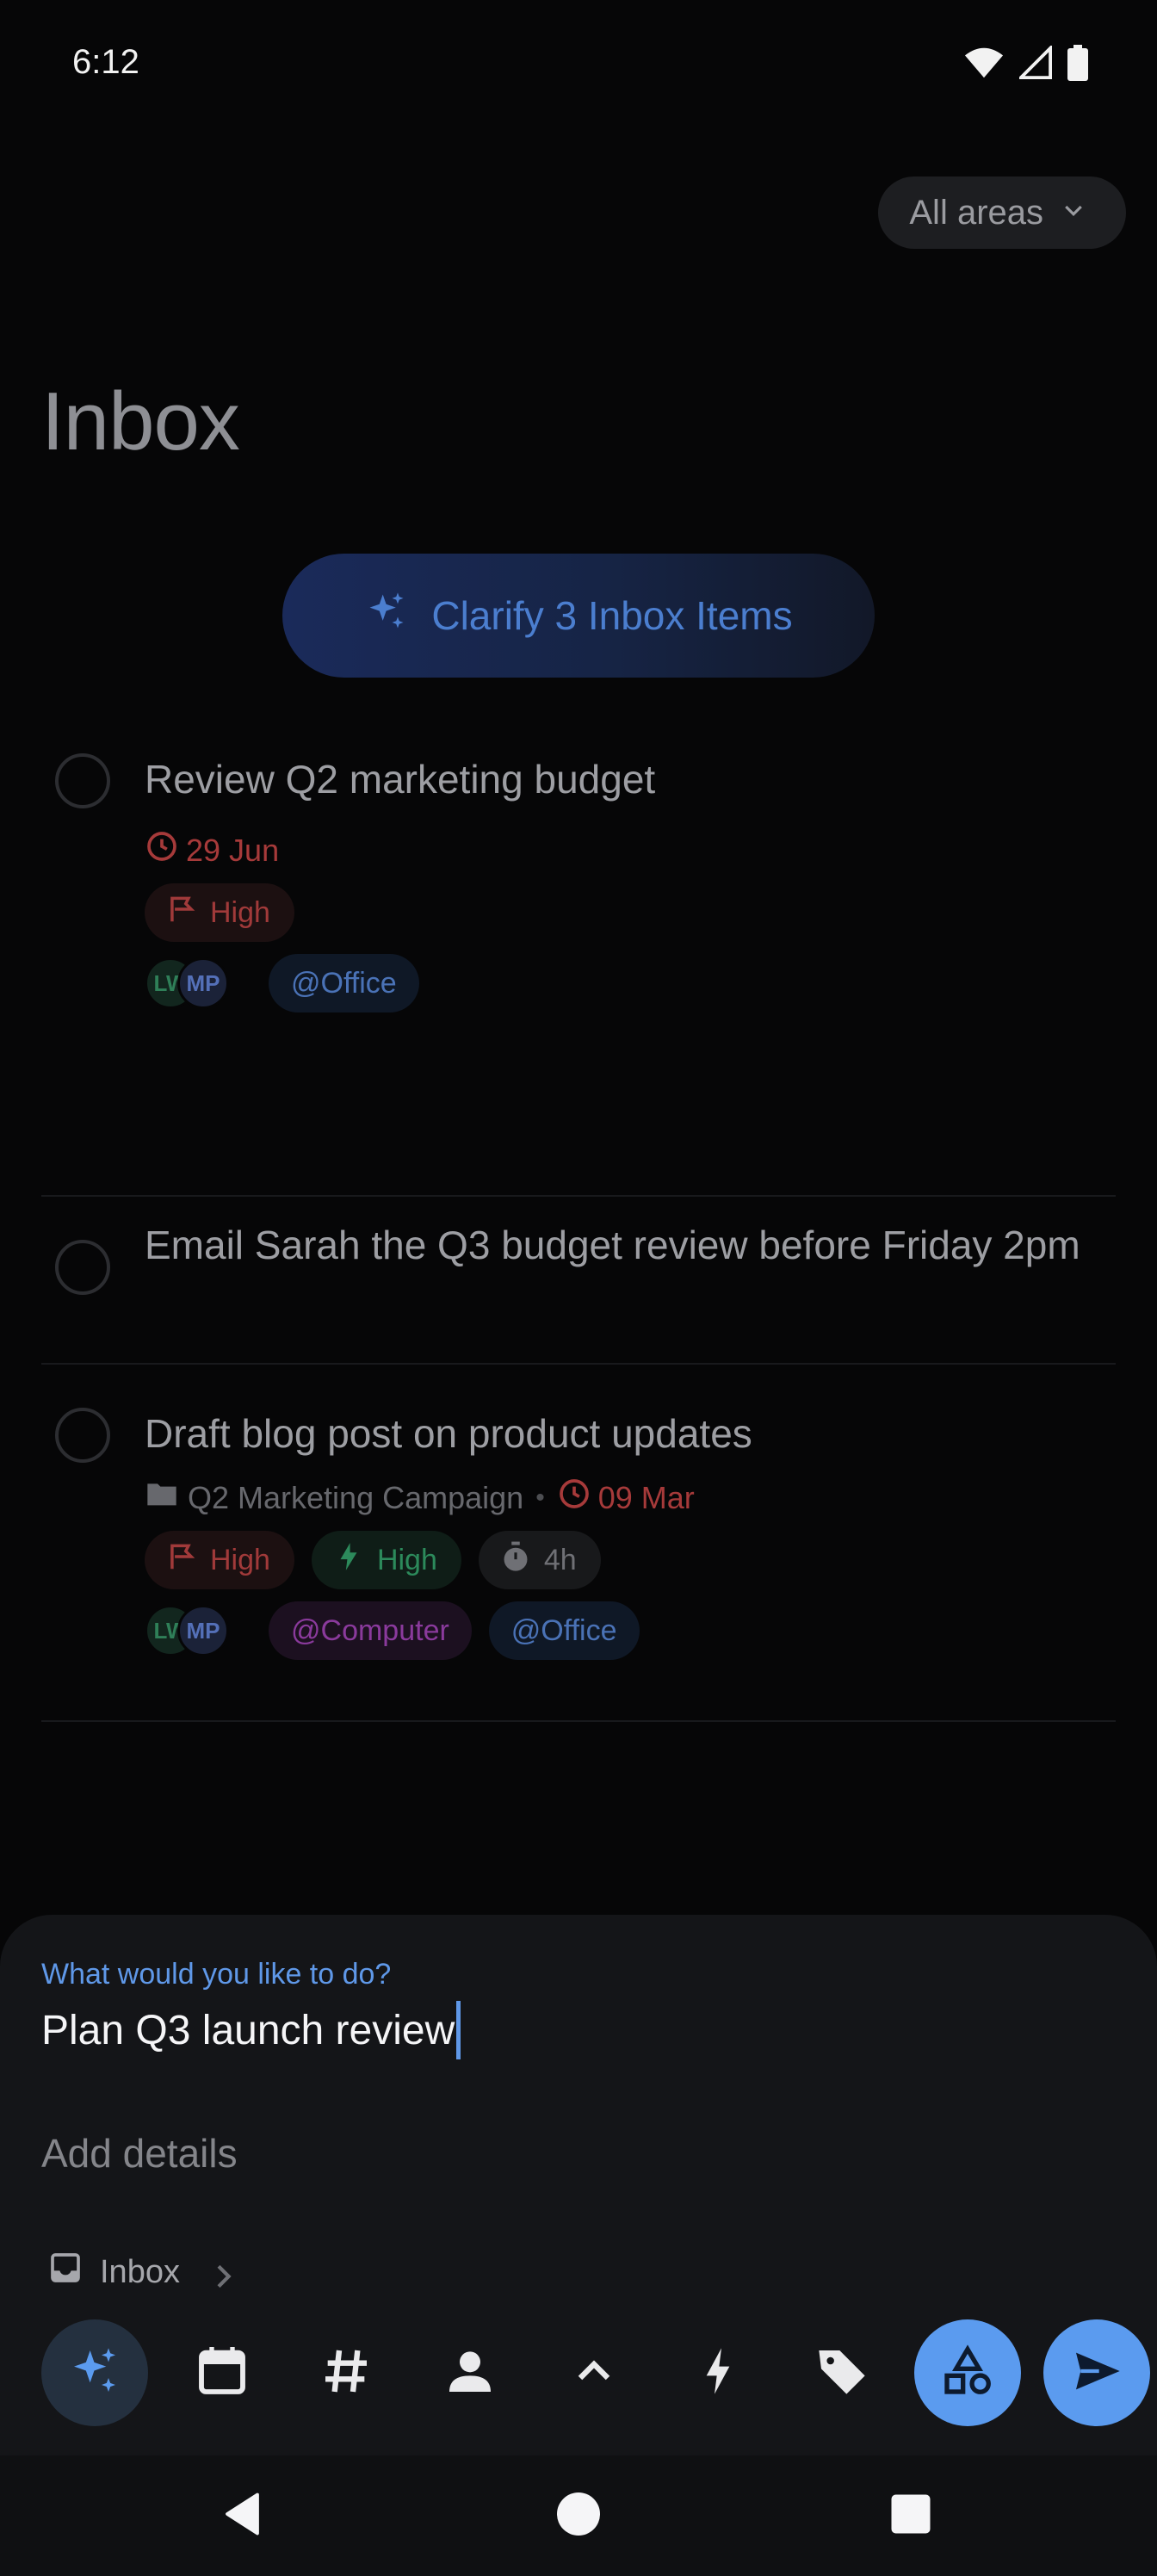 The image size is (1157, 2576). What do you see at coordinates (370, 1631) in the screenshot?
I see `context-tag-computer: @Computer` at bounding box center [370, 1631].